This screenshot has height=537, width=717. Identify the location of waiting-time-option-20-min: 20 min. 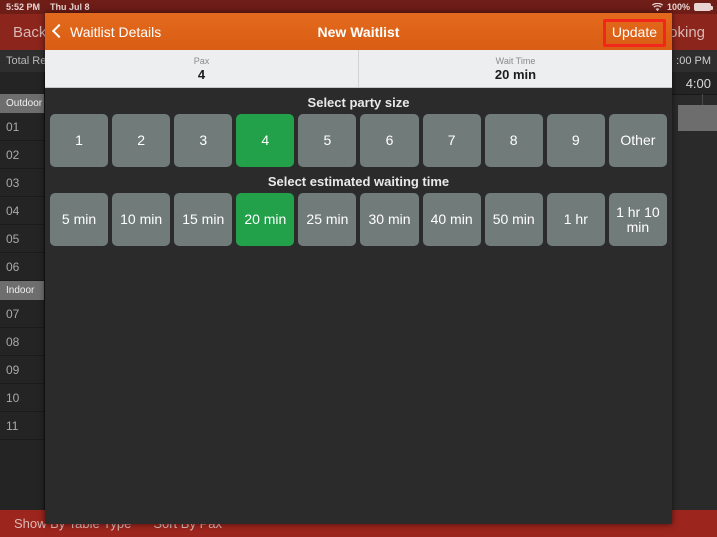
(265, 219).